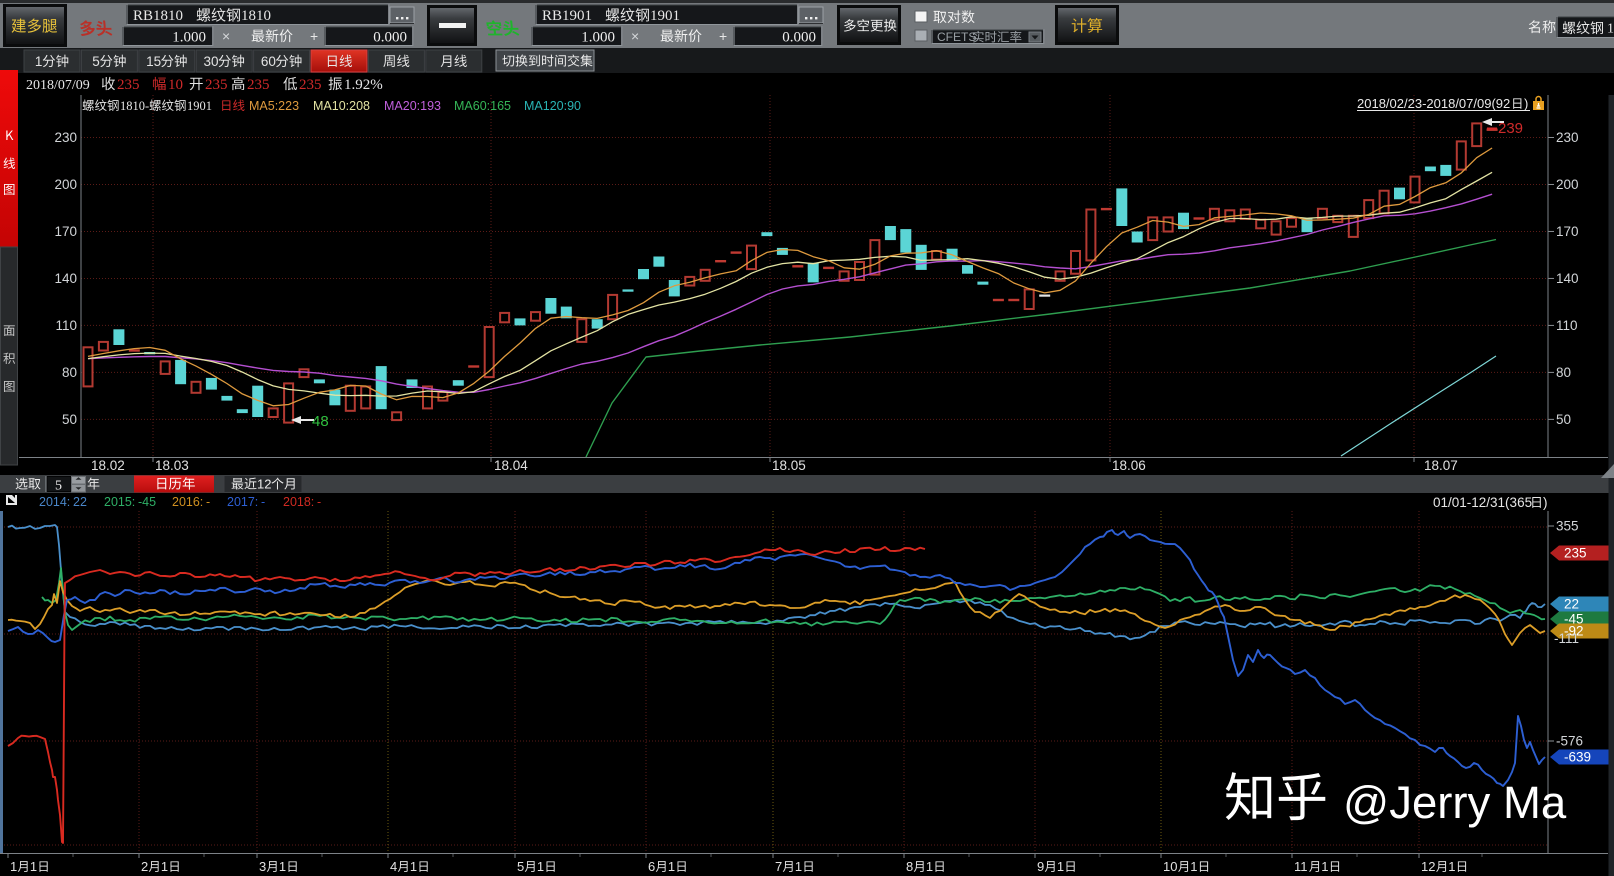 The height and width of the screenshot is (876, 1614). I want to click on svg-text: 2018:, so click(298, 502).